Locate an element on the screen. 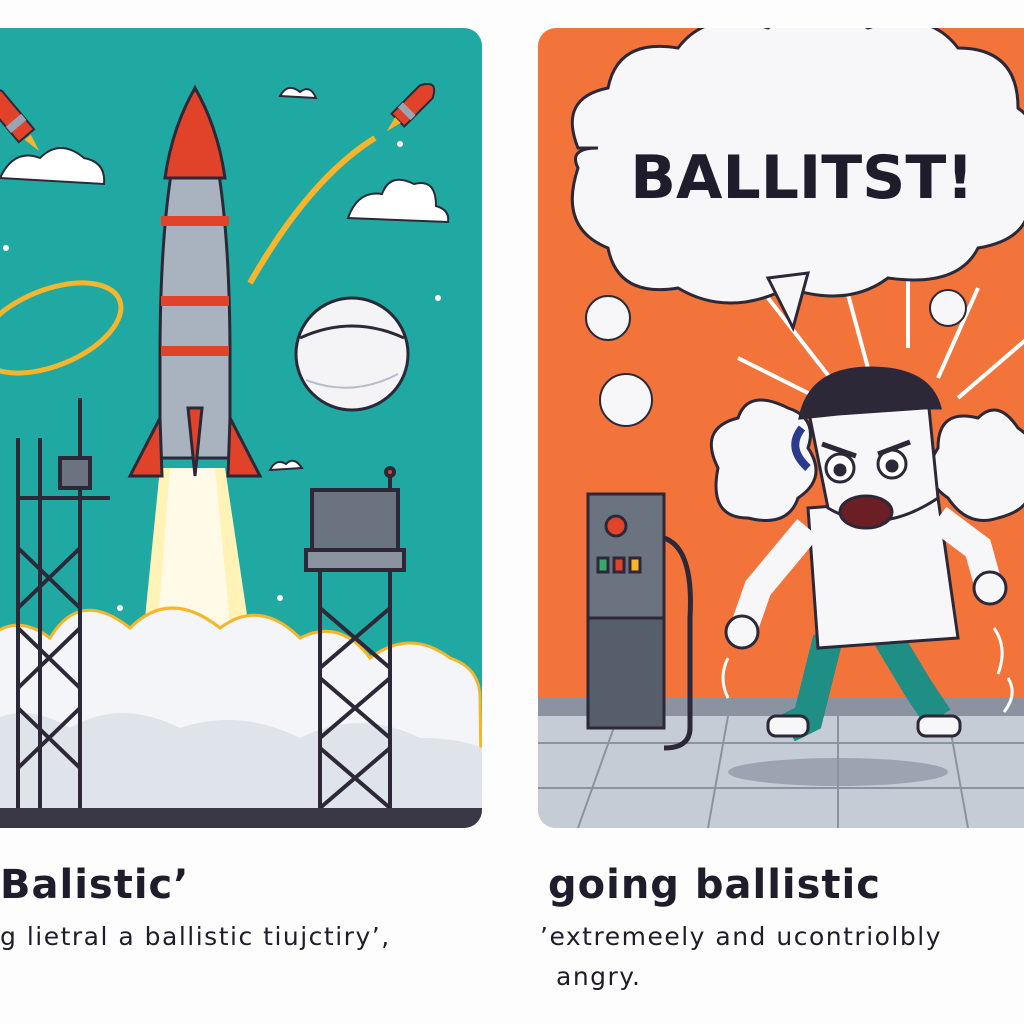 Image resolution: width=1024 pixels, height=1024 pixels. baseball is located at coordinates (352, 354).